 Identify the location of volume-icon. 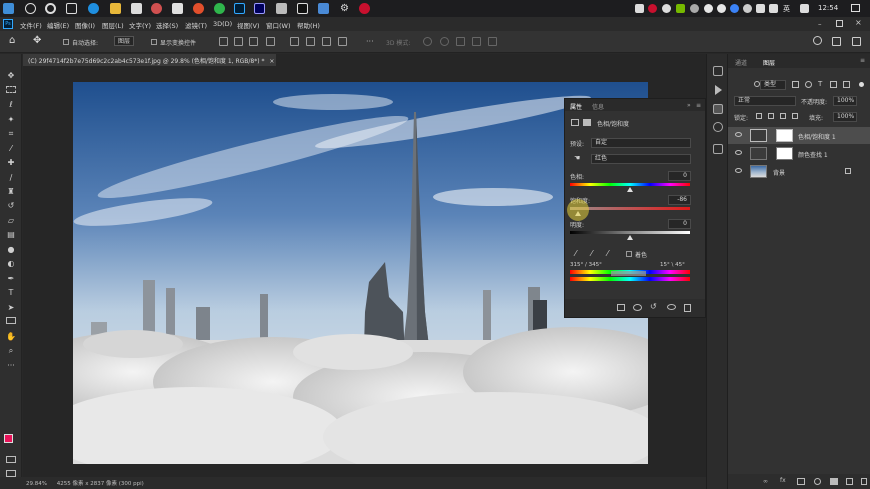
(773, 8).